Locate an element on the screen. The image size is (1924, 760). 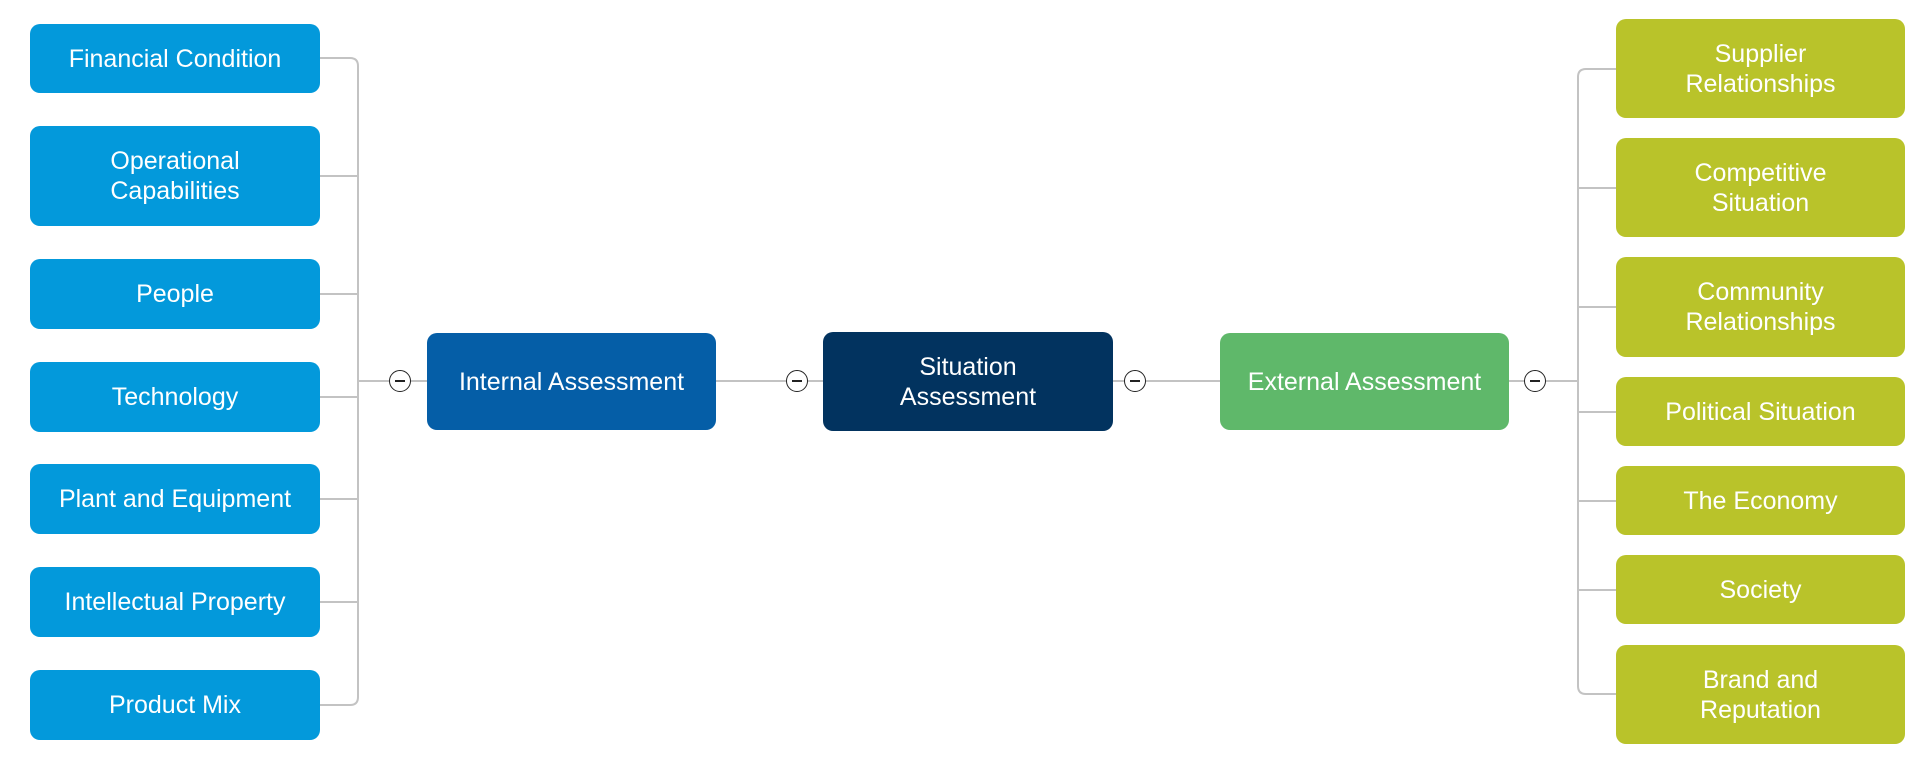
node-situation-assessment: Situation Assessment is located at coordinates (968, 381).